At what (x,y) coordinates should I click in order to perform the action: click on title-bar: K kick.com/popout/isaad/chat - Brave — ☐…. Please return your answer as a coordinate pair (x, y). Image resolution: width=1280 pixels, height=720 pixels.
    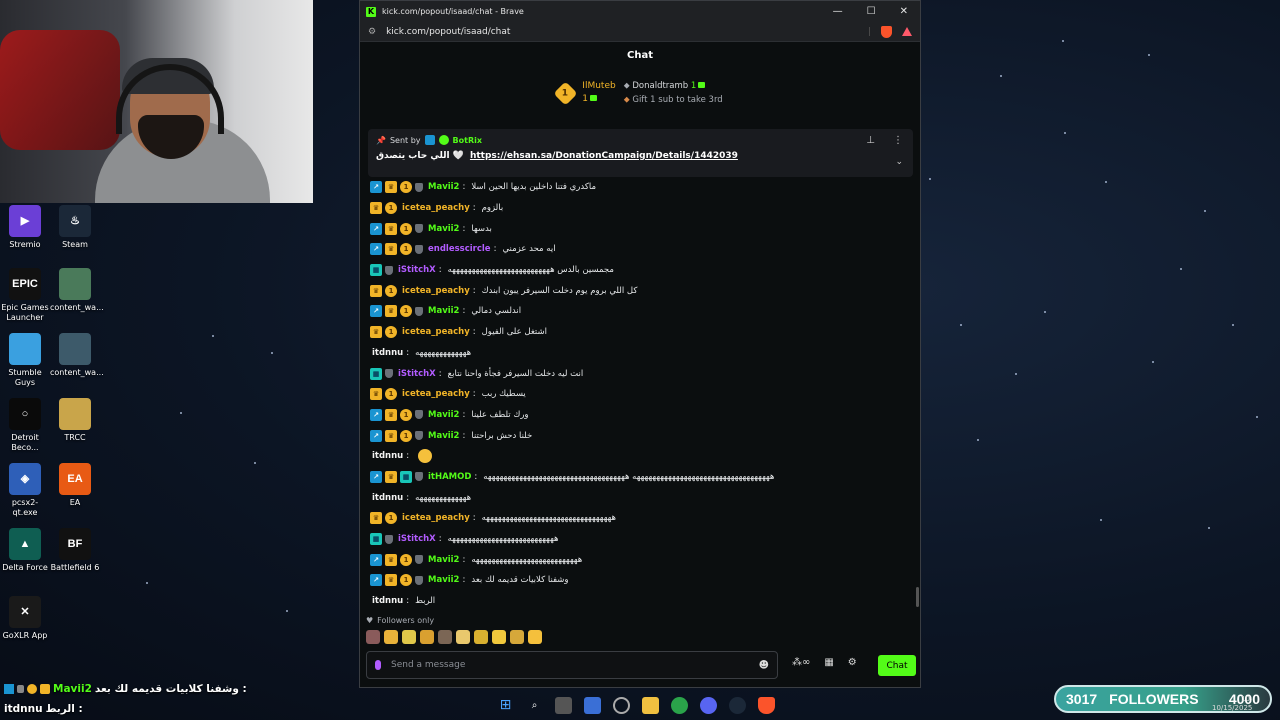
    Looking at the image, I should click on (640, 11).